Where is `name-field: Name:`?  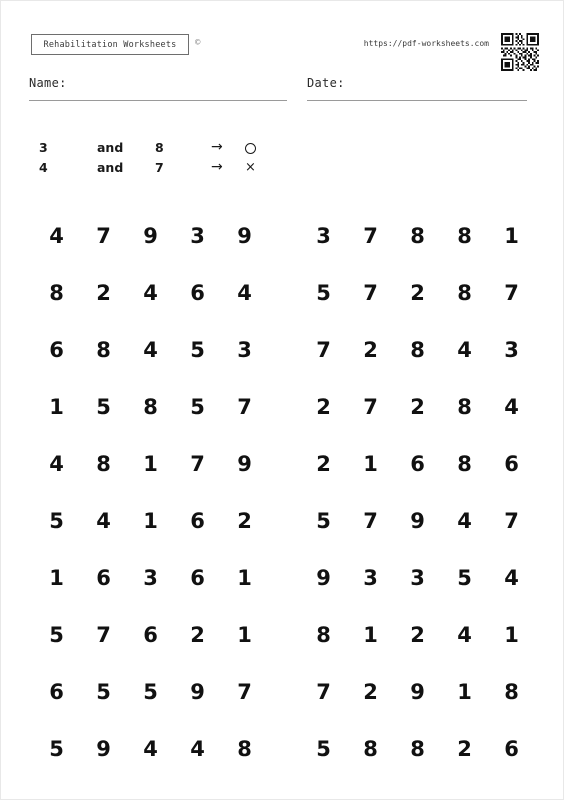
name-field: Name: is located at coordinates (158, 87).